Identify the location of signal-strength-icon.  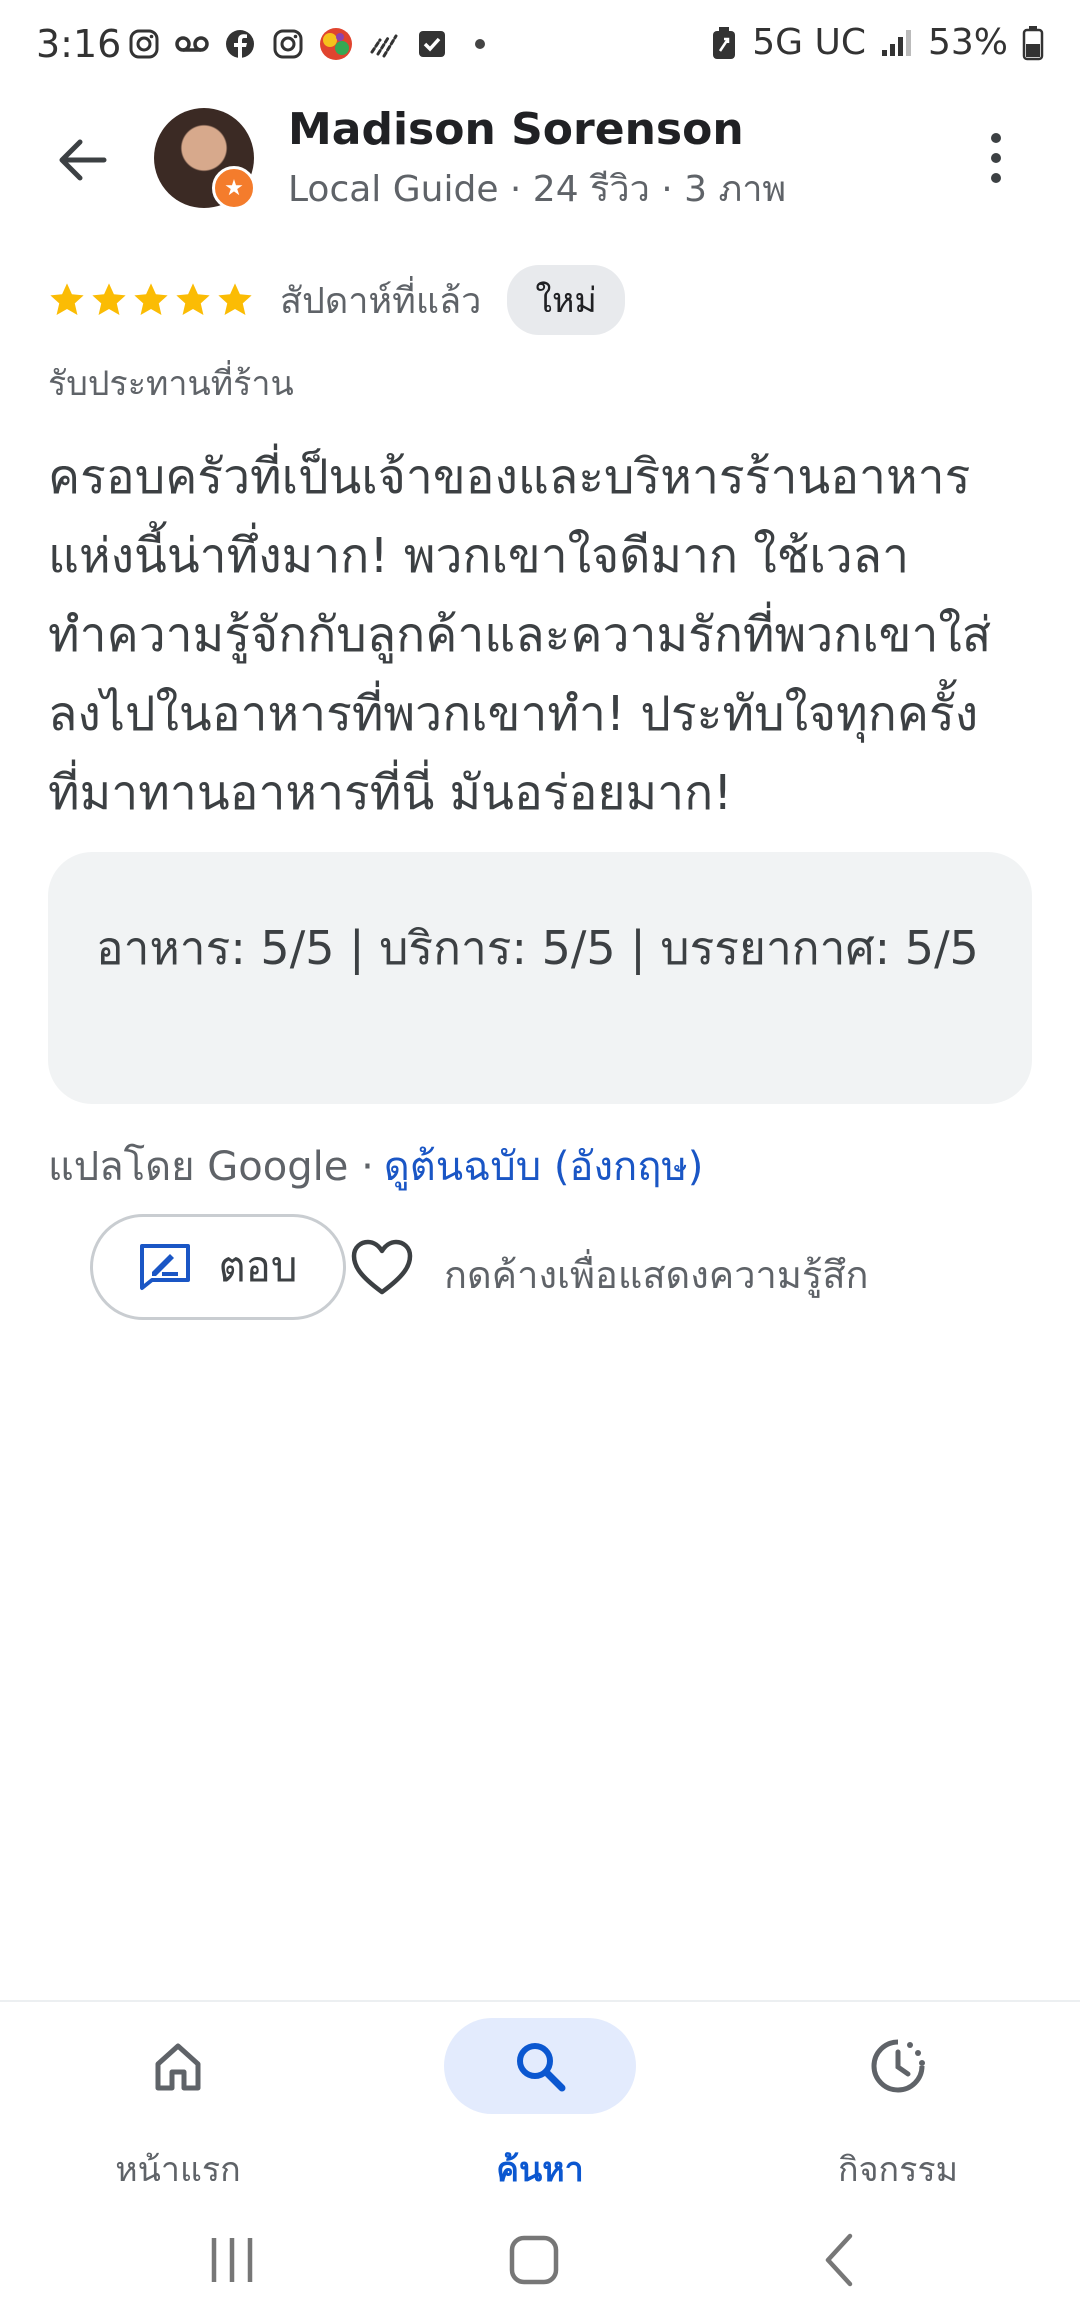
(896, 42).